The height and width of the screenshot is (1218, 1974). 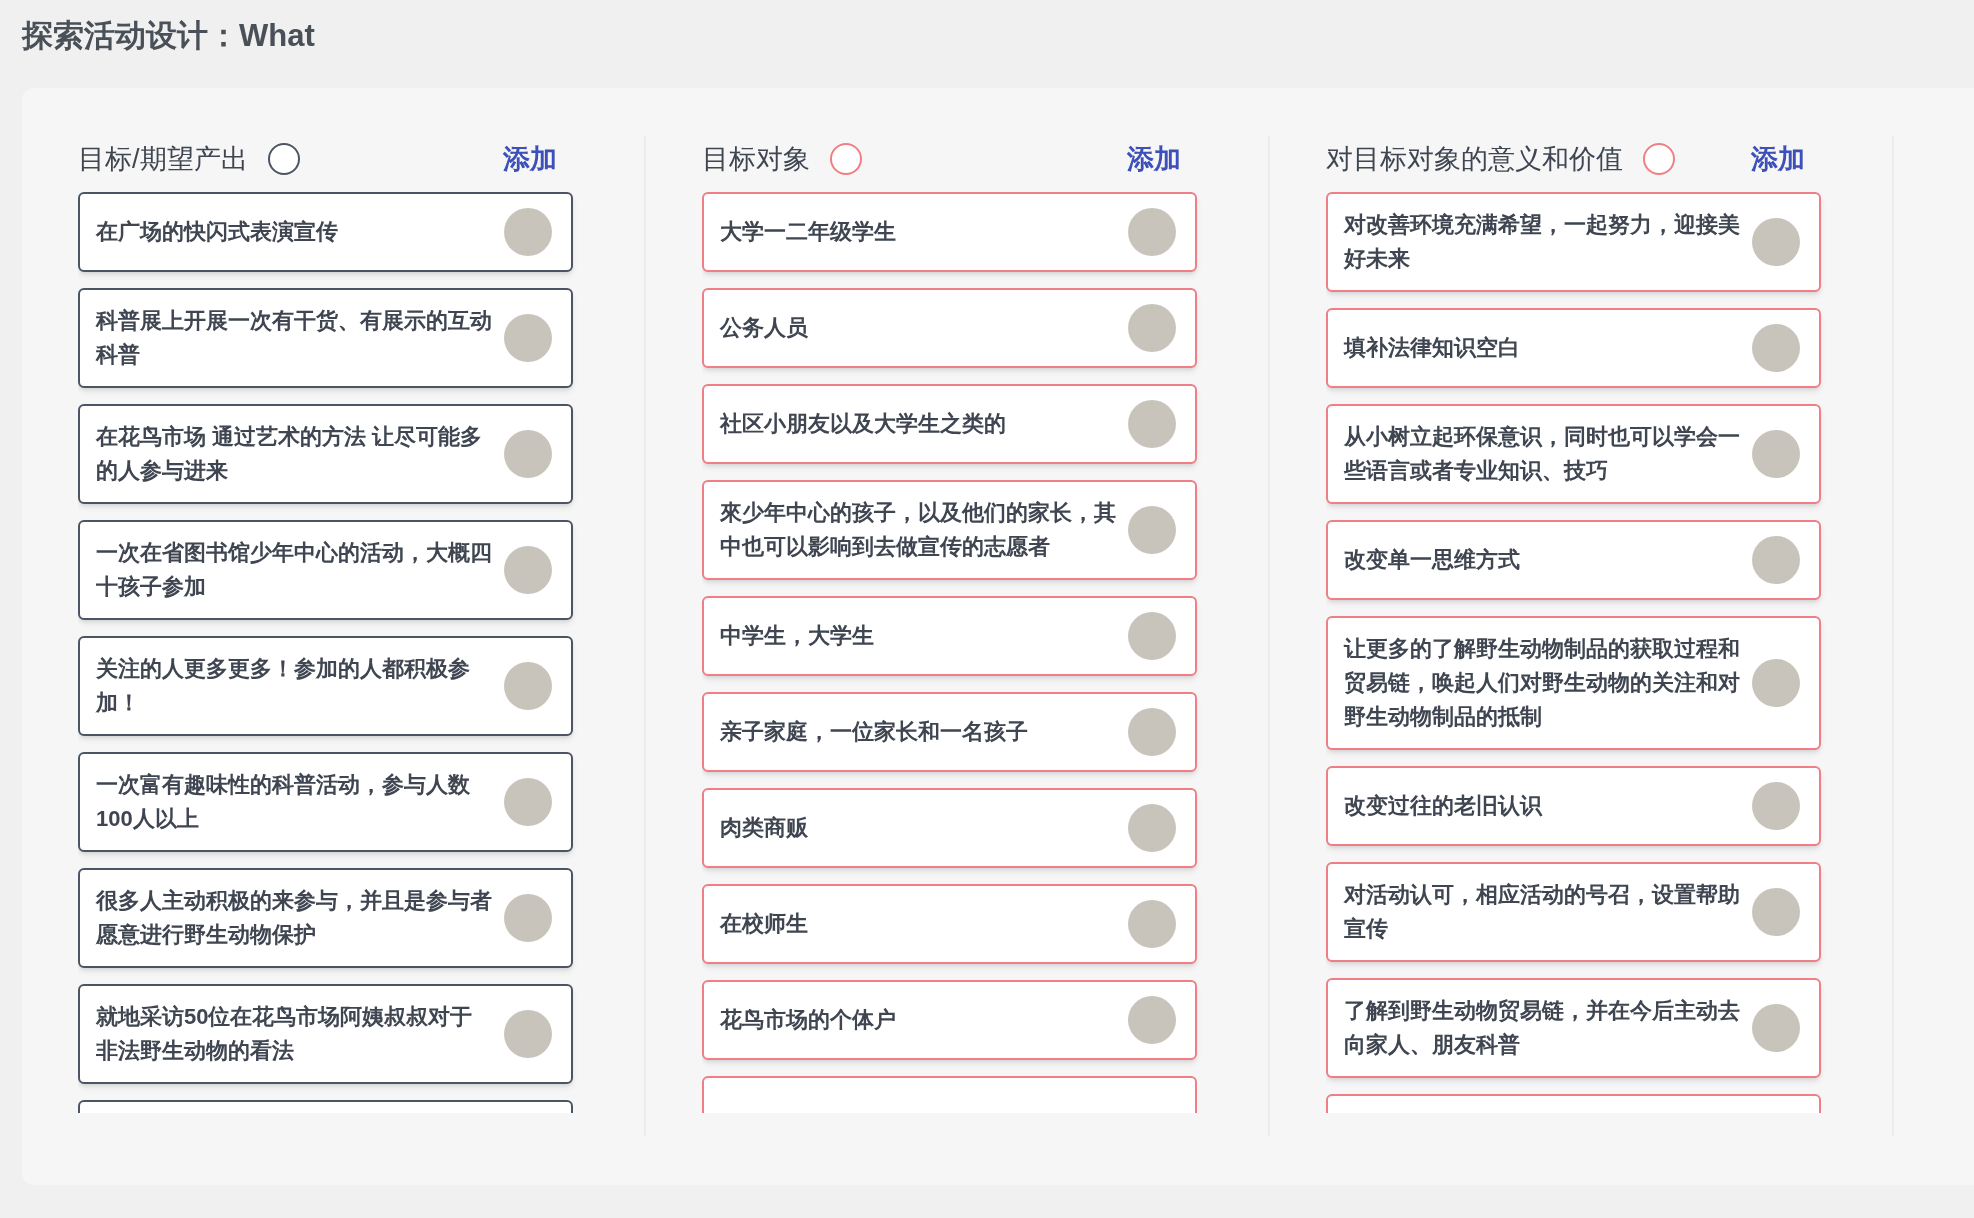 I want to click on page-title: 探索活动设计：What, so click(x=168, y=36).